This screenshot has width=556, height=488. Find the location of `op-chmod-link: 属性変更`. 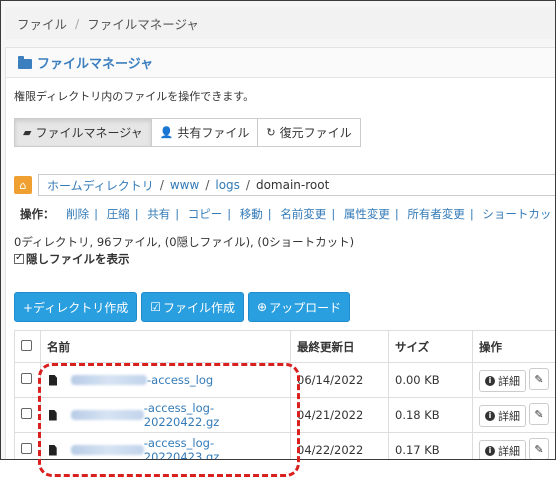

op-chmod-link: 属性変更 is located at coordinates (367, 214).